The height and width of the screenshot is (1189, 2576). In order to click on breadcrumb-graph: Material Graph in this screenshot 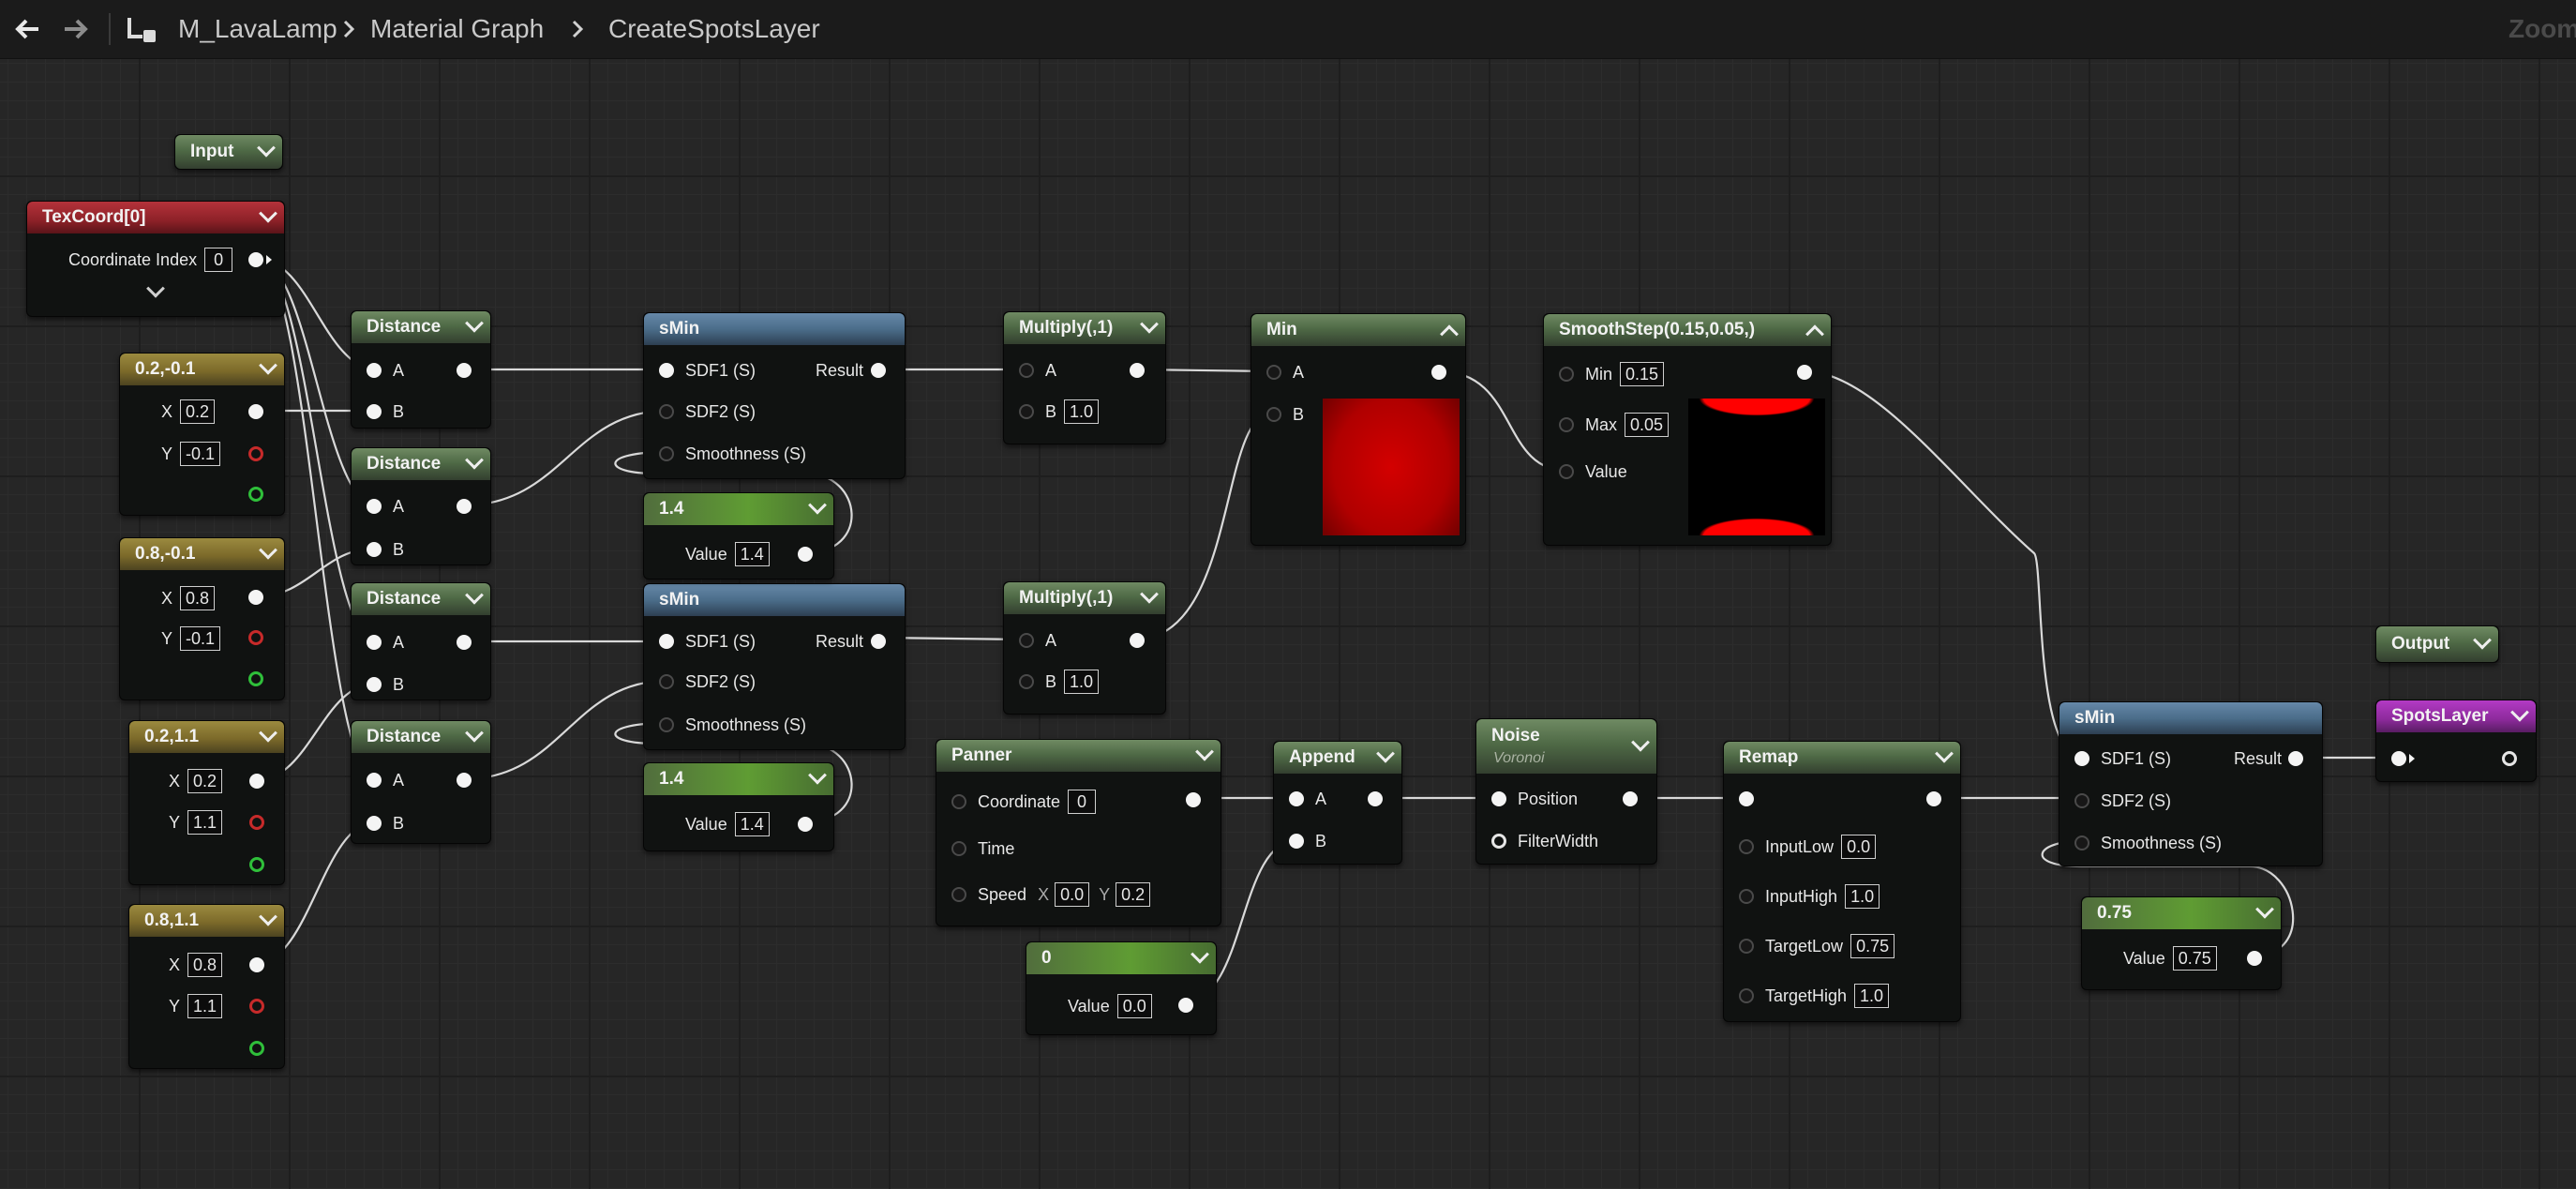, I will do `click(457, 29)`.